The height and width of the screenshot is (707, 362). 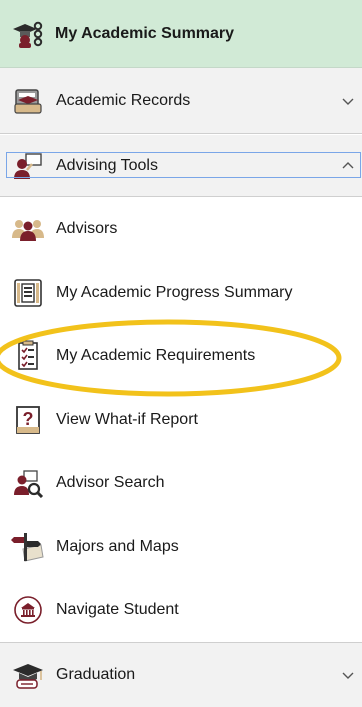 I want to click on nav-item-advisor-search: Advisor Search, so click(x=181, y=483).